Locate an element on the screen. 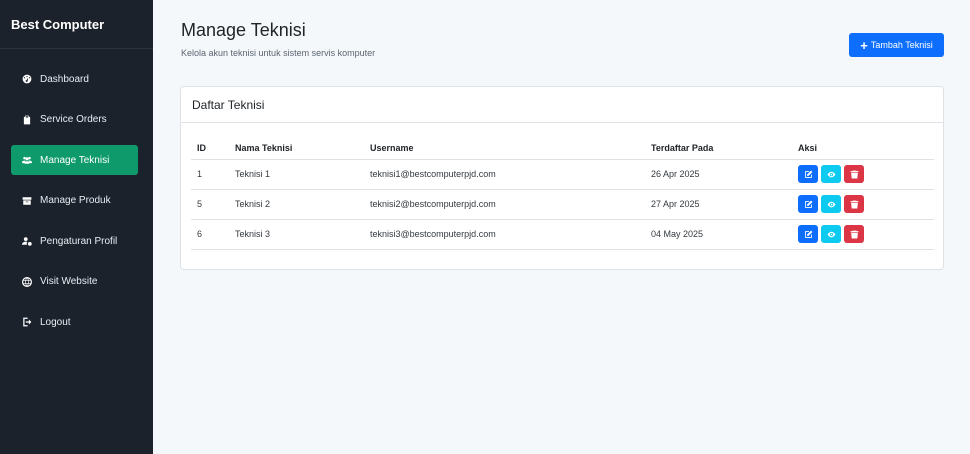 The height and width of the screenshot is (454, 970). sidebar-item-logout: Logout is located at coordinates (74, 322).